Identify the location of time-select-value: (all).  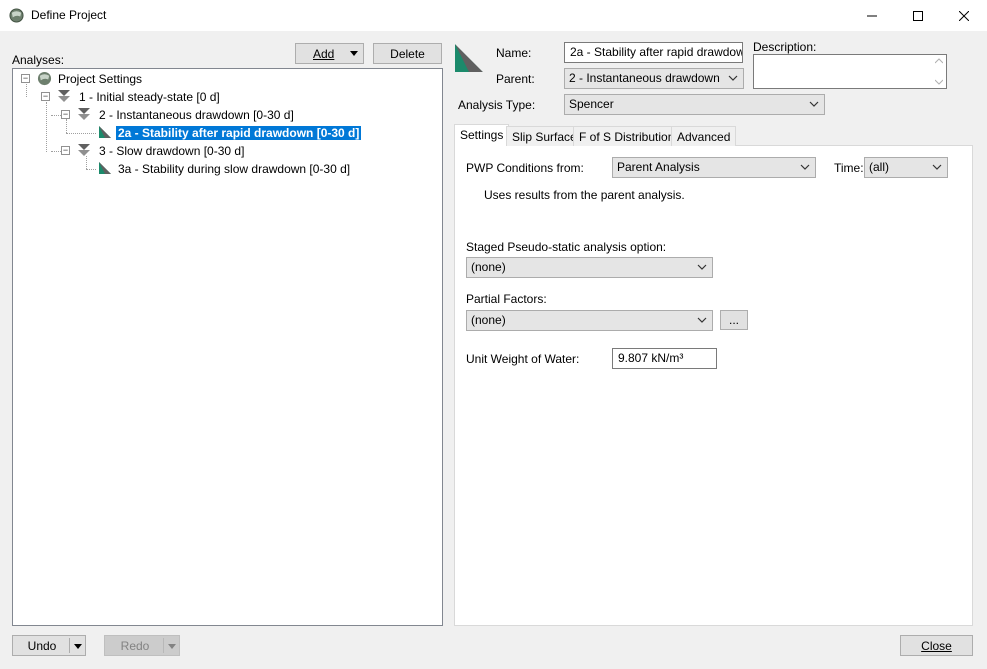
(879, 167).